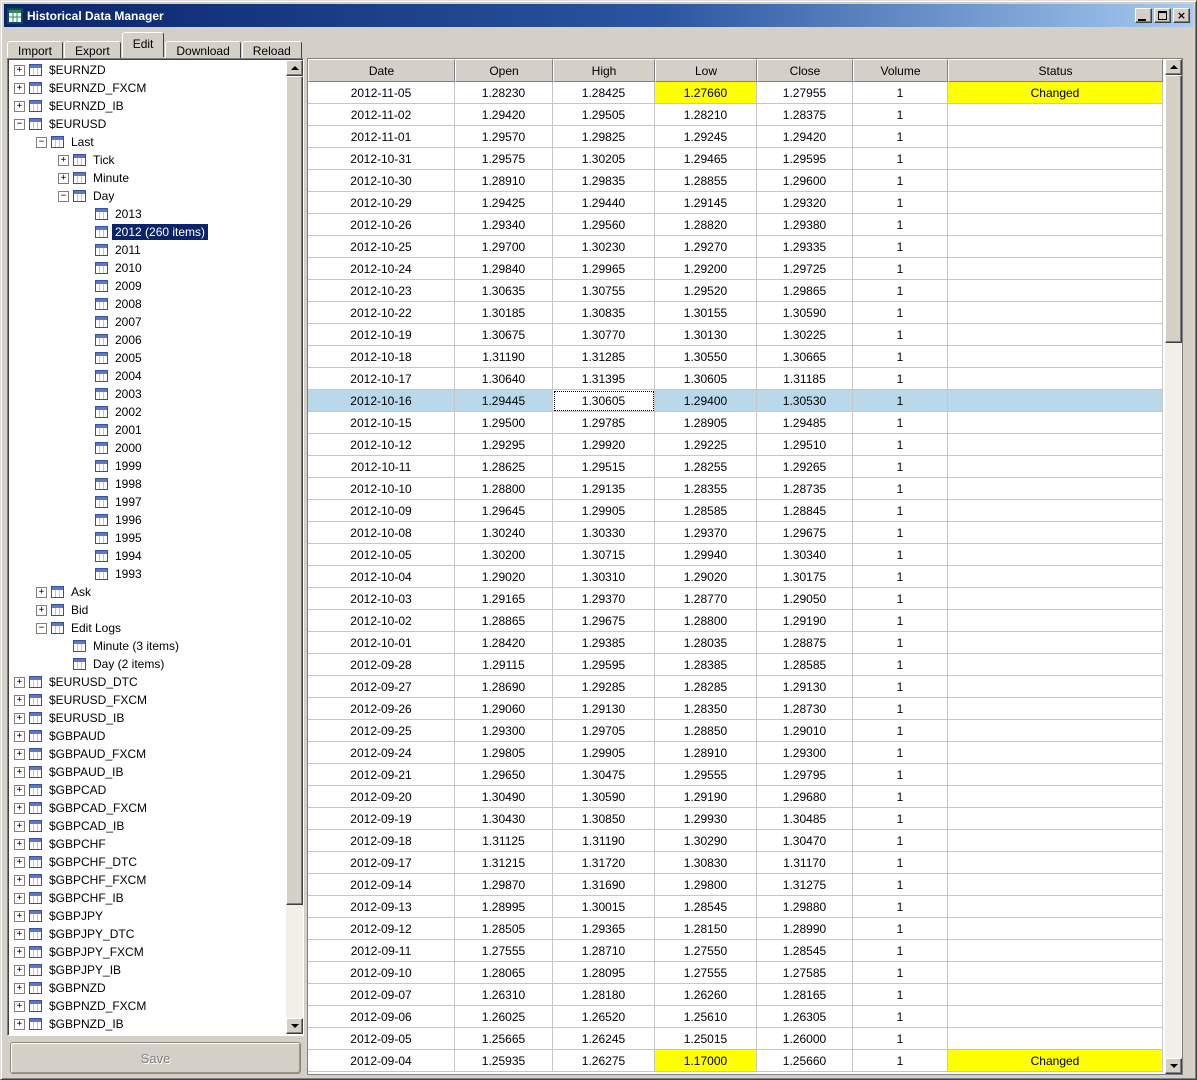 The image size is (1197, 1080). I want to click on cell-close: 1.29010, so click(805, 731).